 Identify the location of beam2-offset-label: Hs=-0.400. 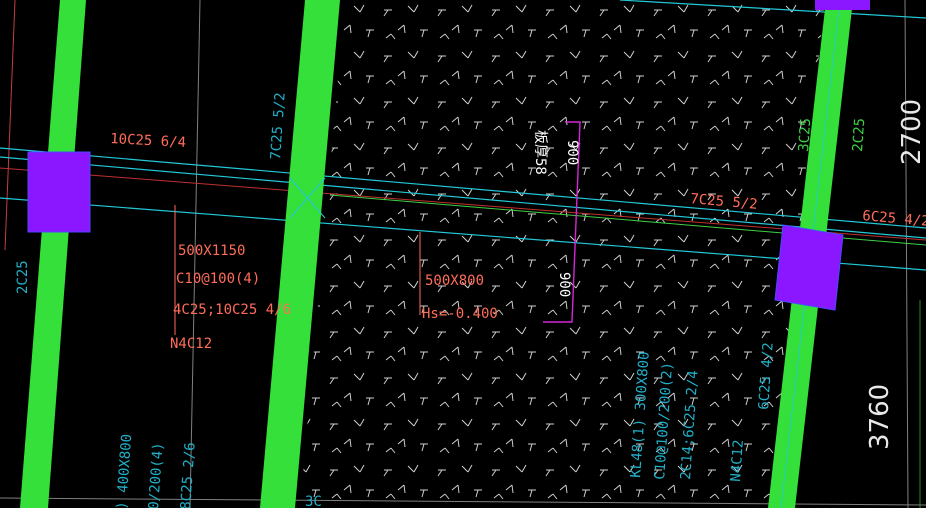
(460, 314).